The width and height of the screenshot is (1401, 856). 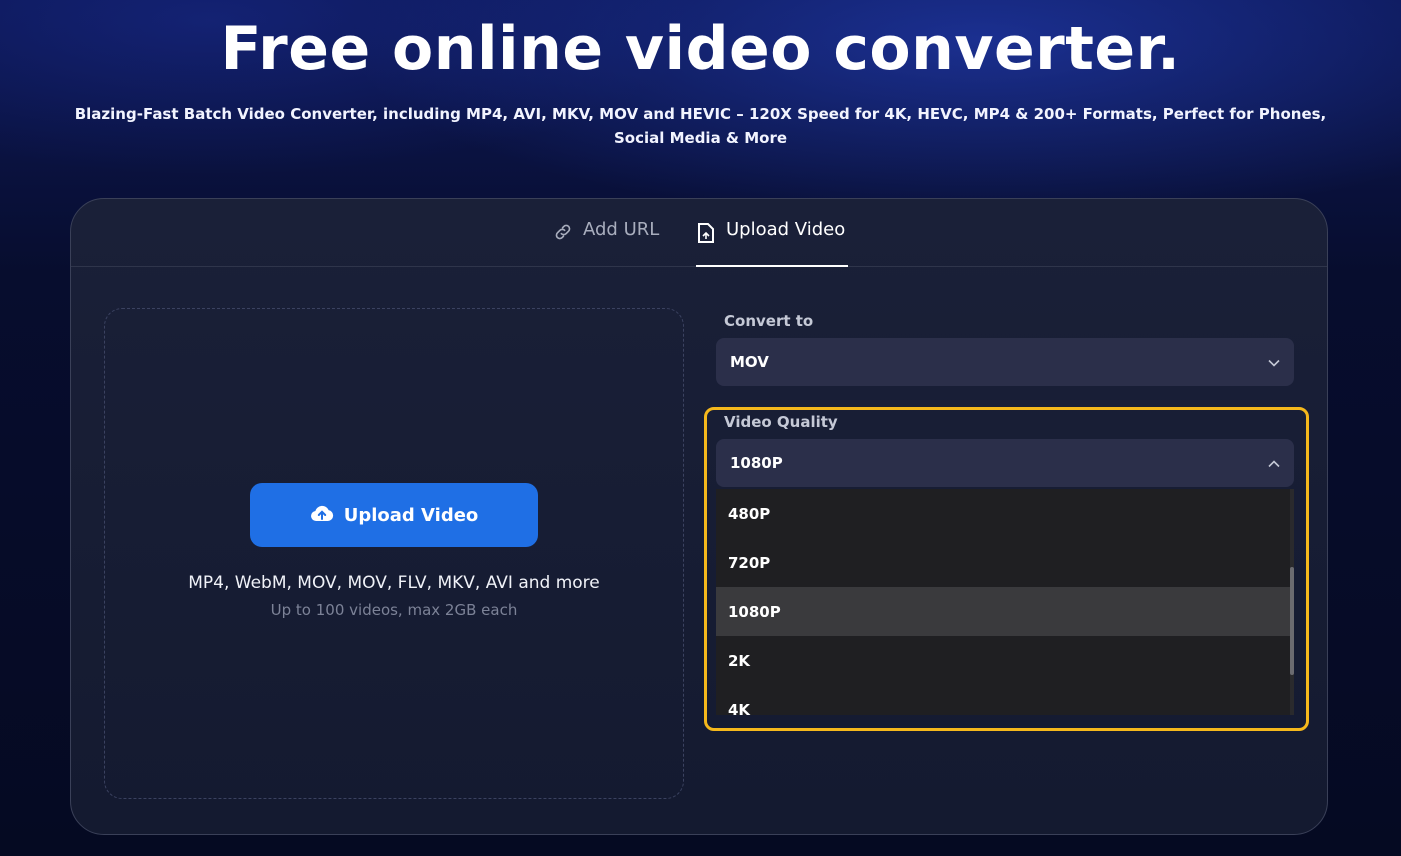 I want to click on file-icon, so click(x=706, y=234).